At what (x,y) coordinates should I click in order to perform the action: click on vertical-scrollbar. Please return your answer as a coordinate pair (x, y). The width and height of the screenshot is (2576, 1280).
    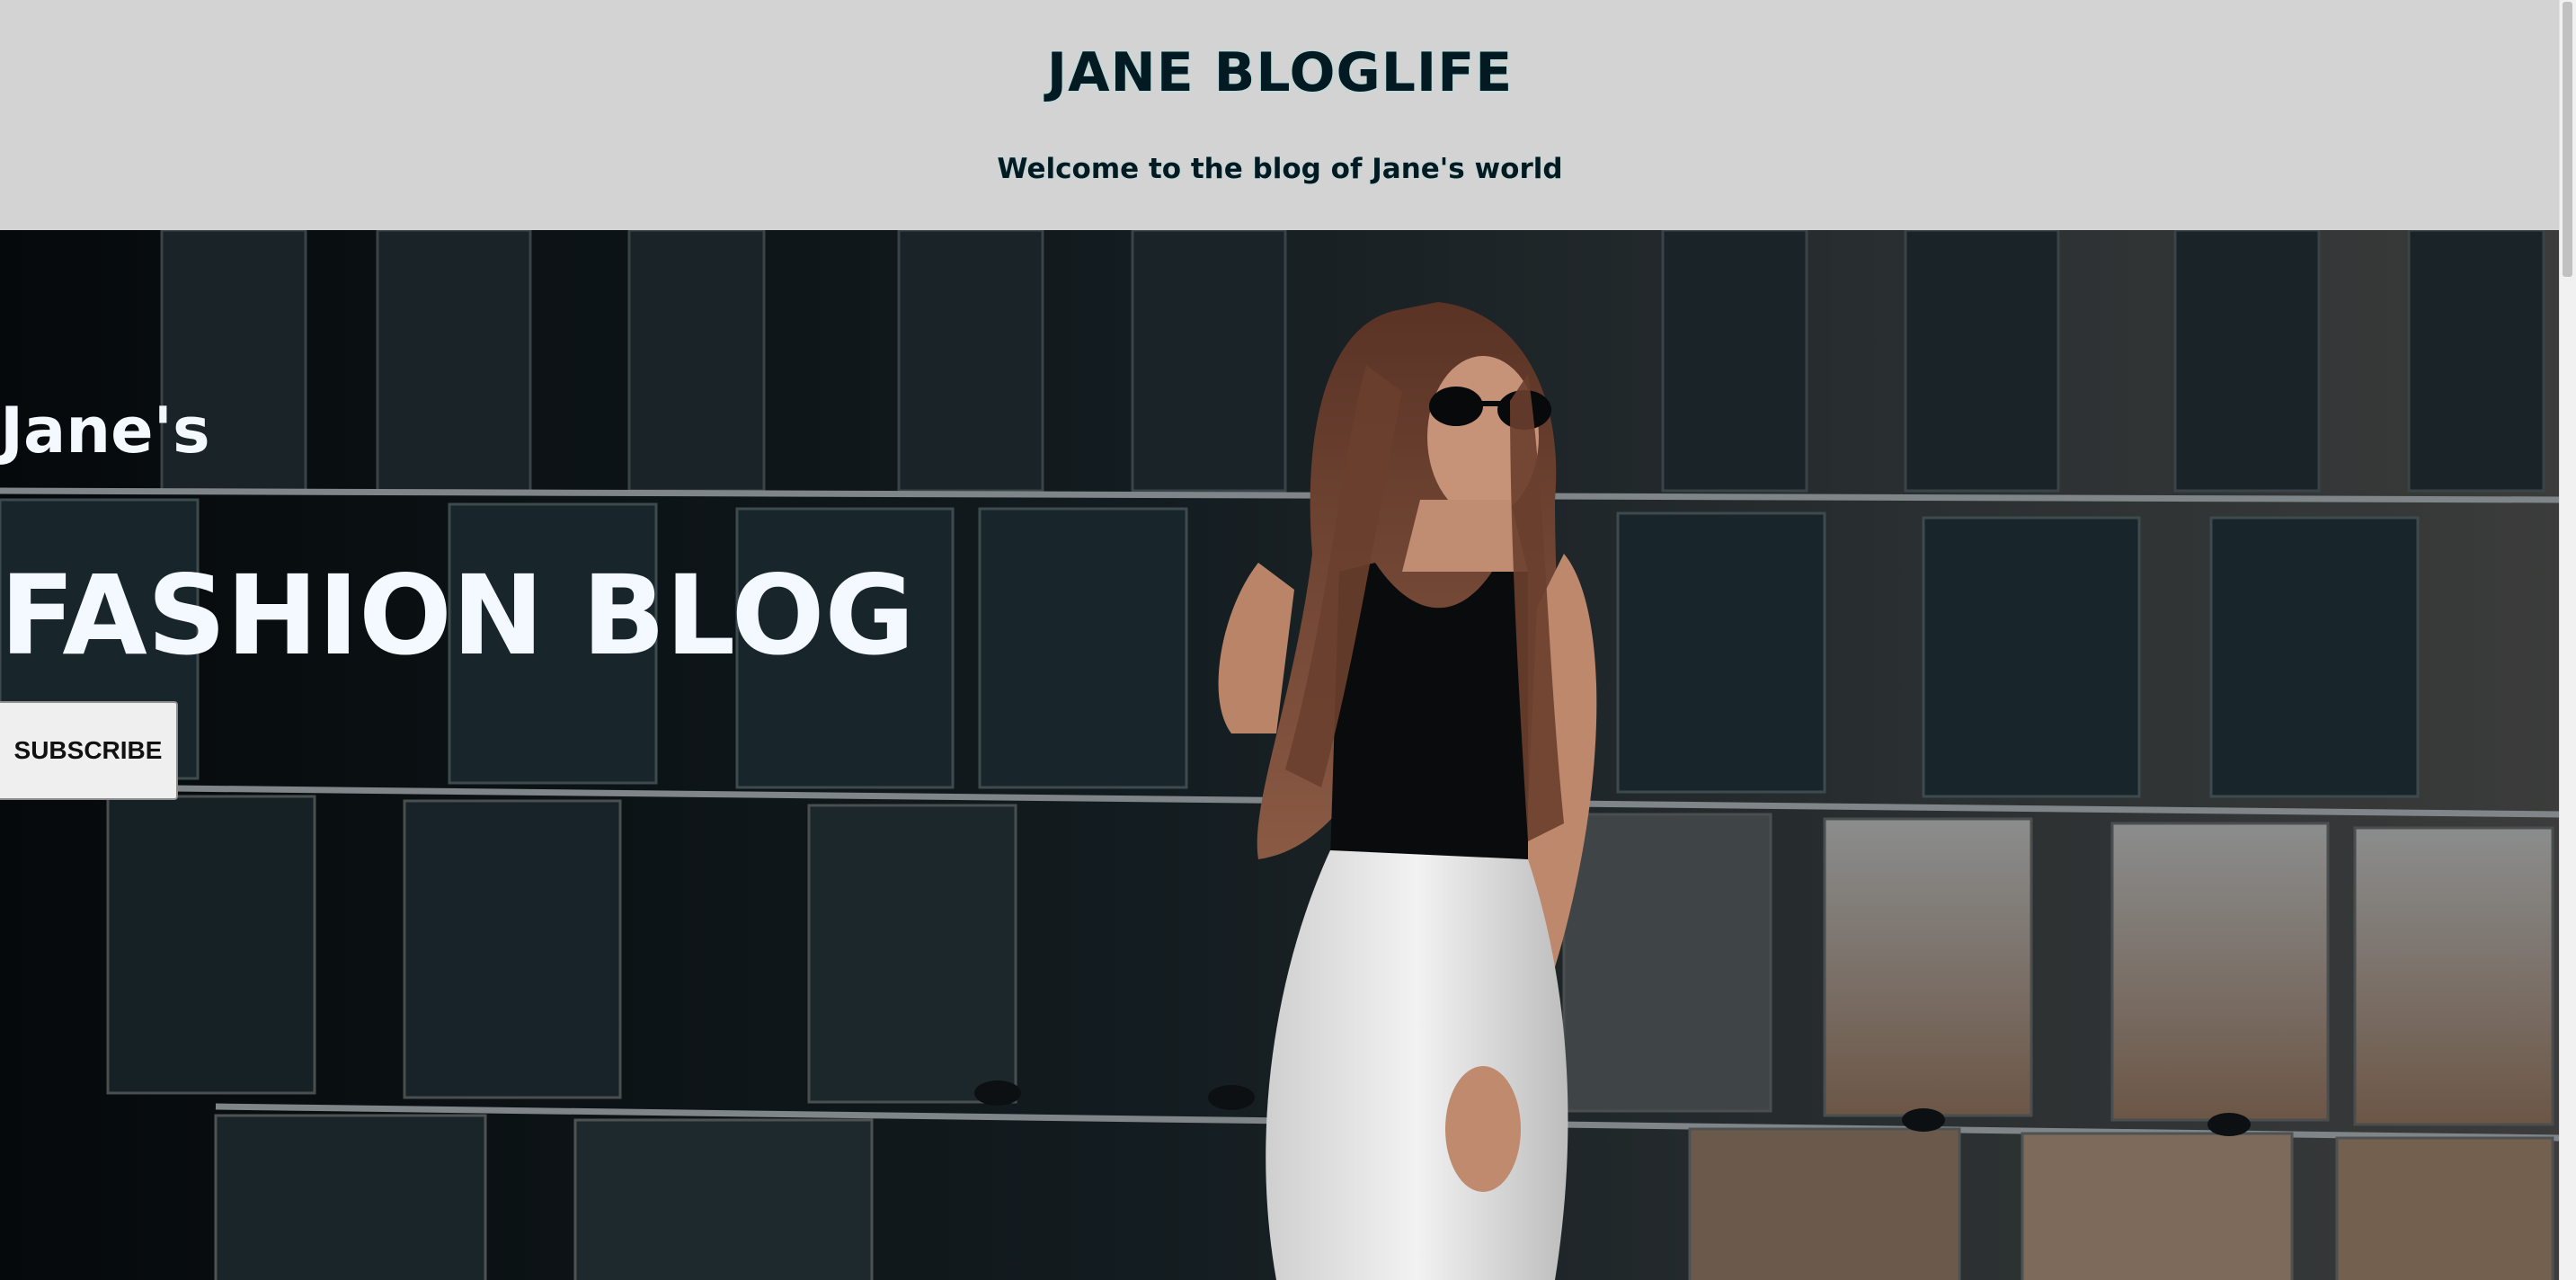
    Looking at the image, I should click on (2567, 640).